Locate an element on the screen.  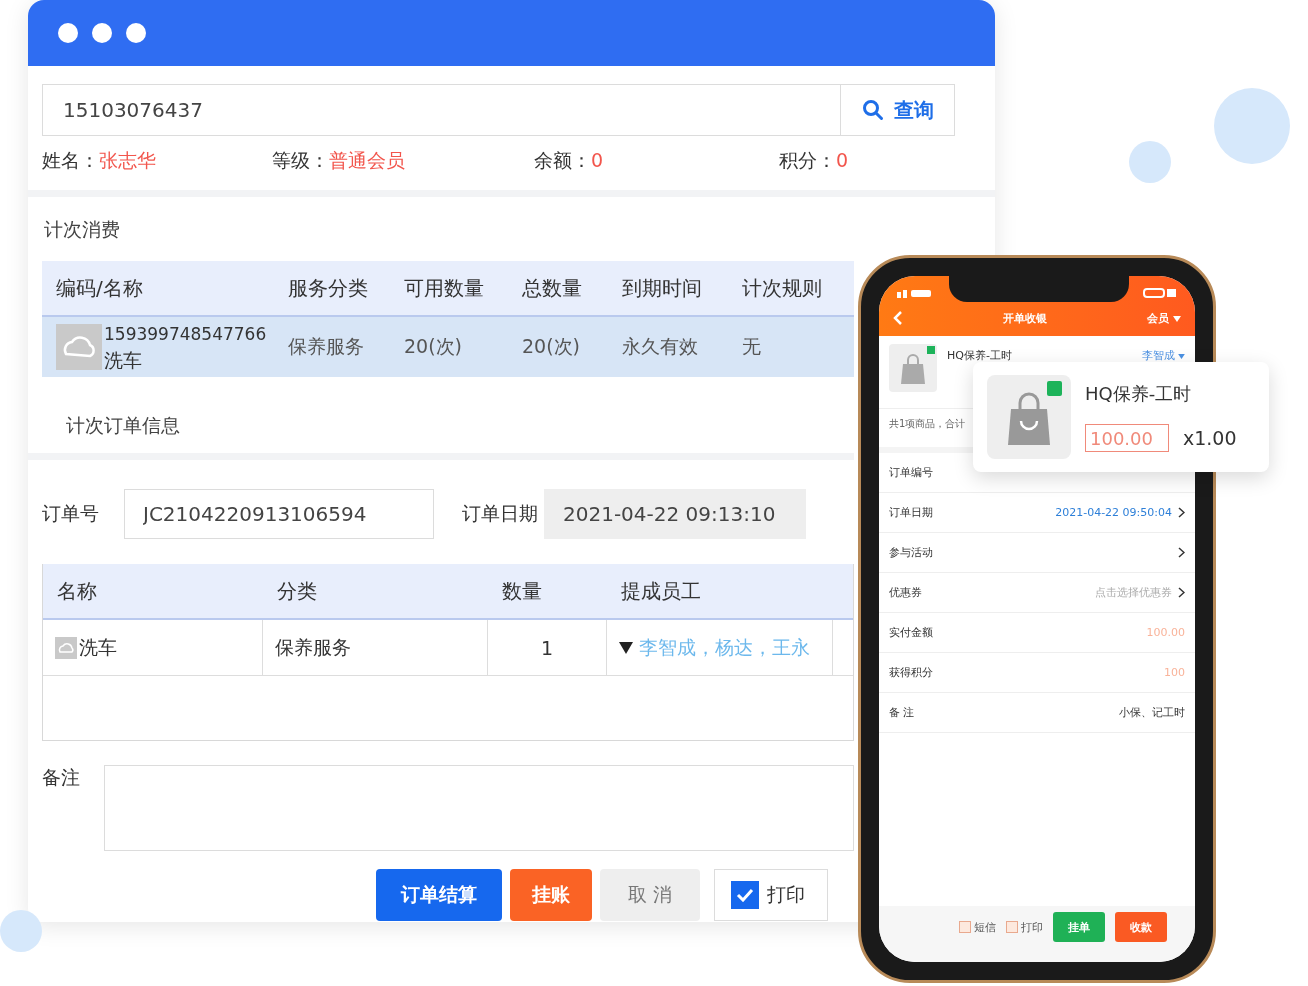
sms-print-checkbox: 打印 is located at coordinates (1024, 927).